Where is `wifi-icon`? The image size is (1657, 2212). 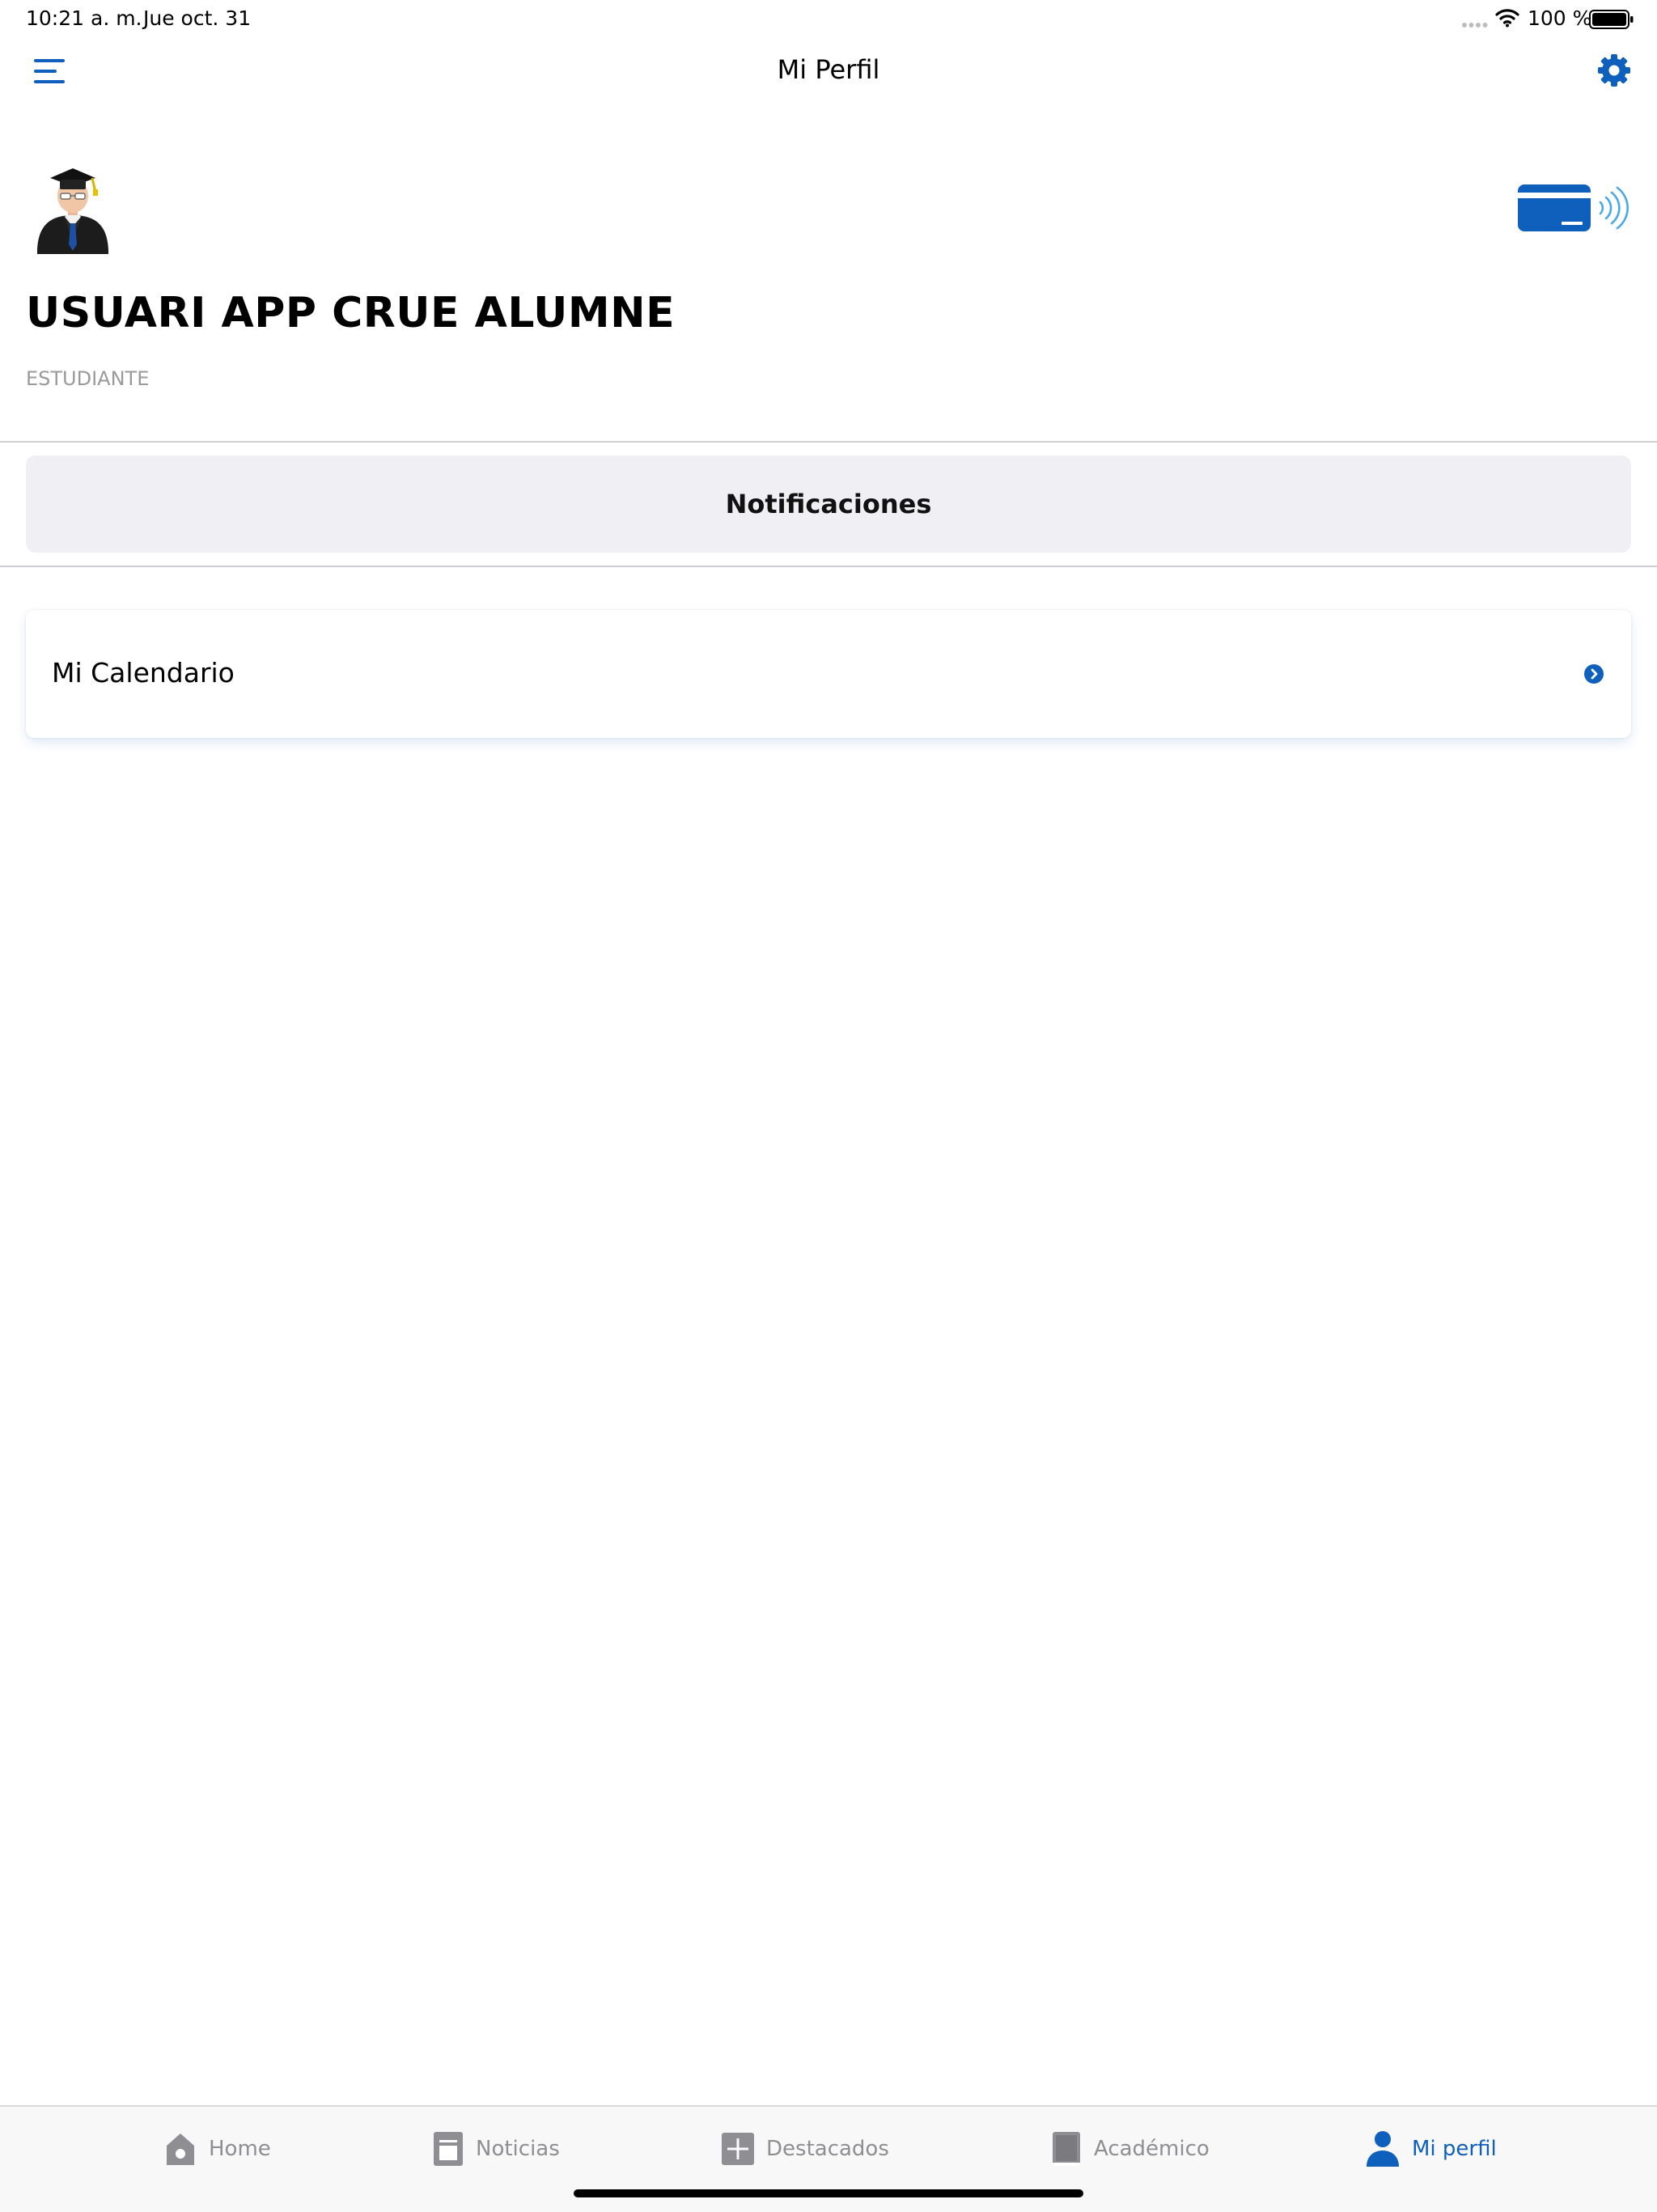 wifi-icon is located at coordinates (1507, 18).